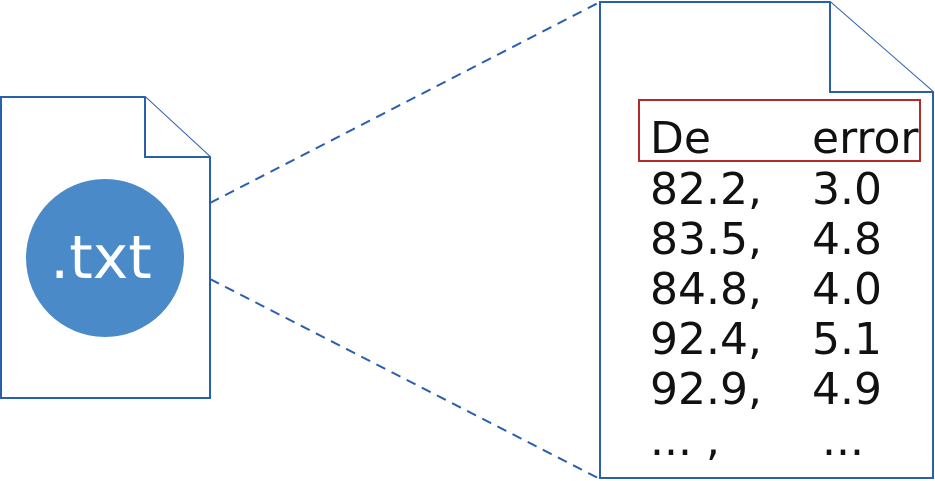 This screenshot has height=481, width=935. Describe the element at coordinates (847, 289) in the screenshot. I see `table-cell: 4.0` at that location.